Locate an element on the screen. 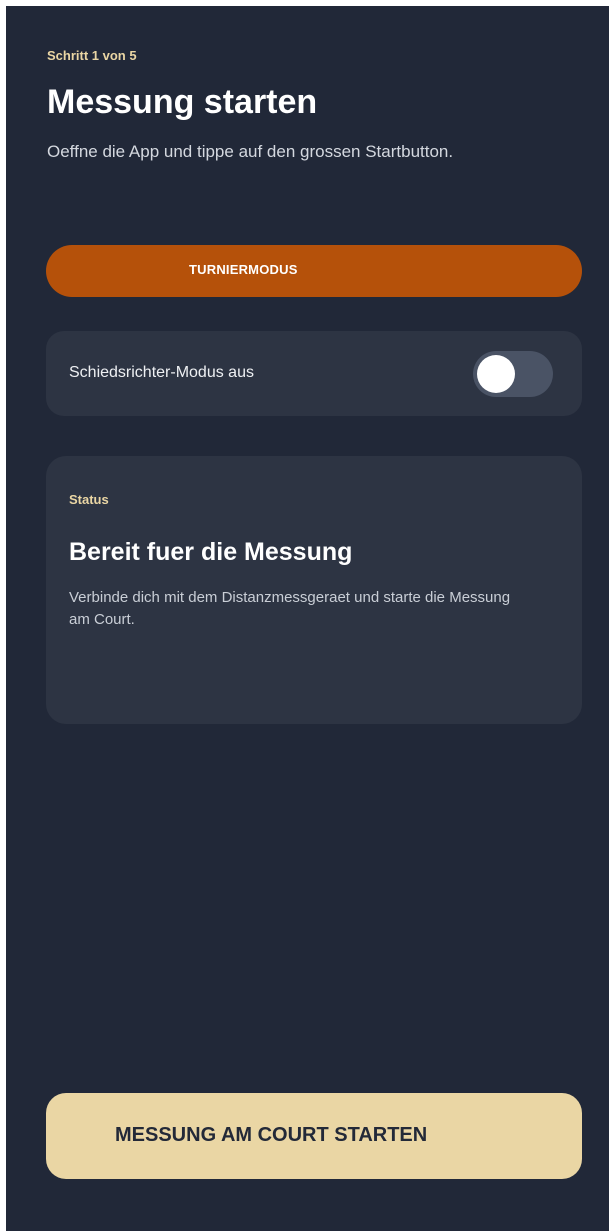  toggle-knob is located at coordinates (496, 374).